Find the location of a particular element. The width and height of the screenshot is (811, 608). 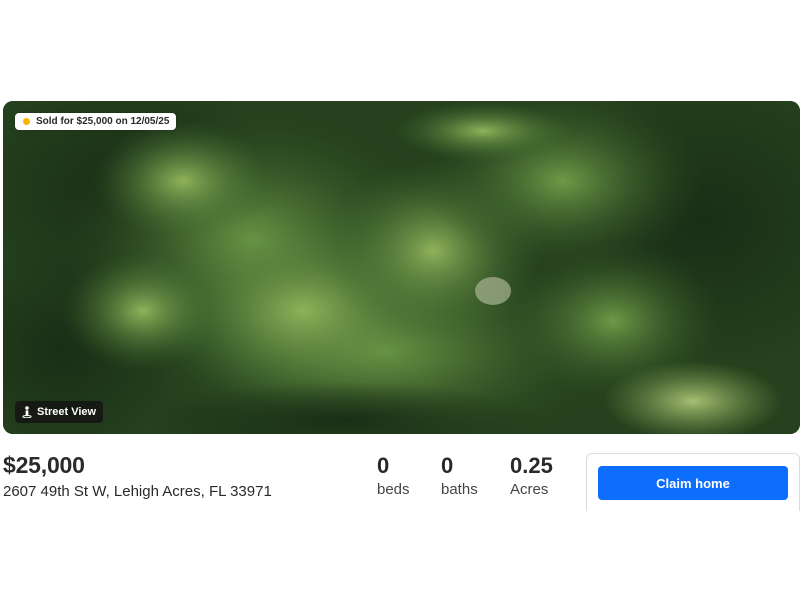

sold-status-text: Sold for $25,000 on 12/05/25 is located at coordinates (103, 121).